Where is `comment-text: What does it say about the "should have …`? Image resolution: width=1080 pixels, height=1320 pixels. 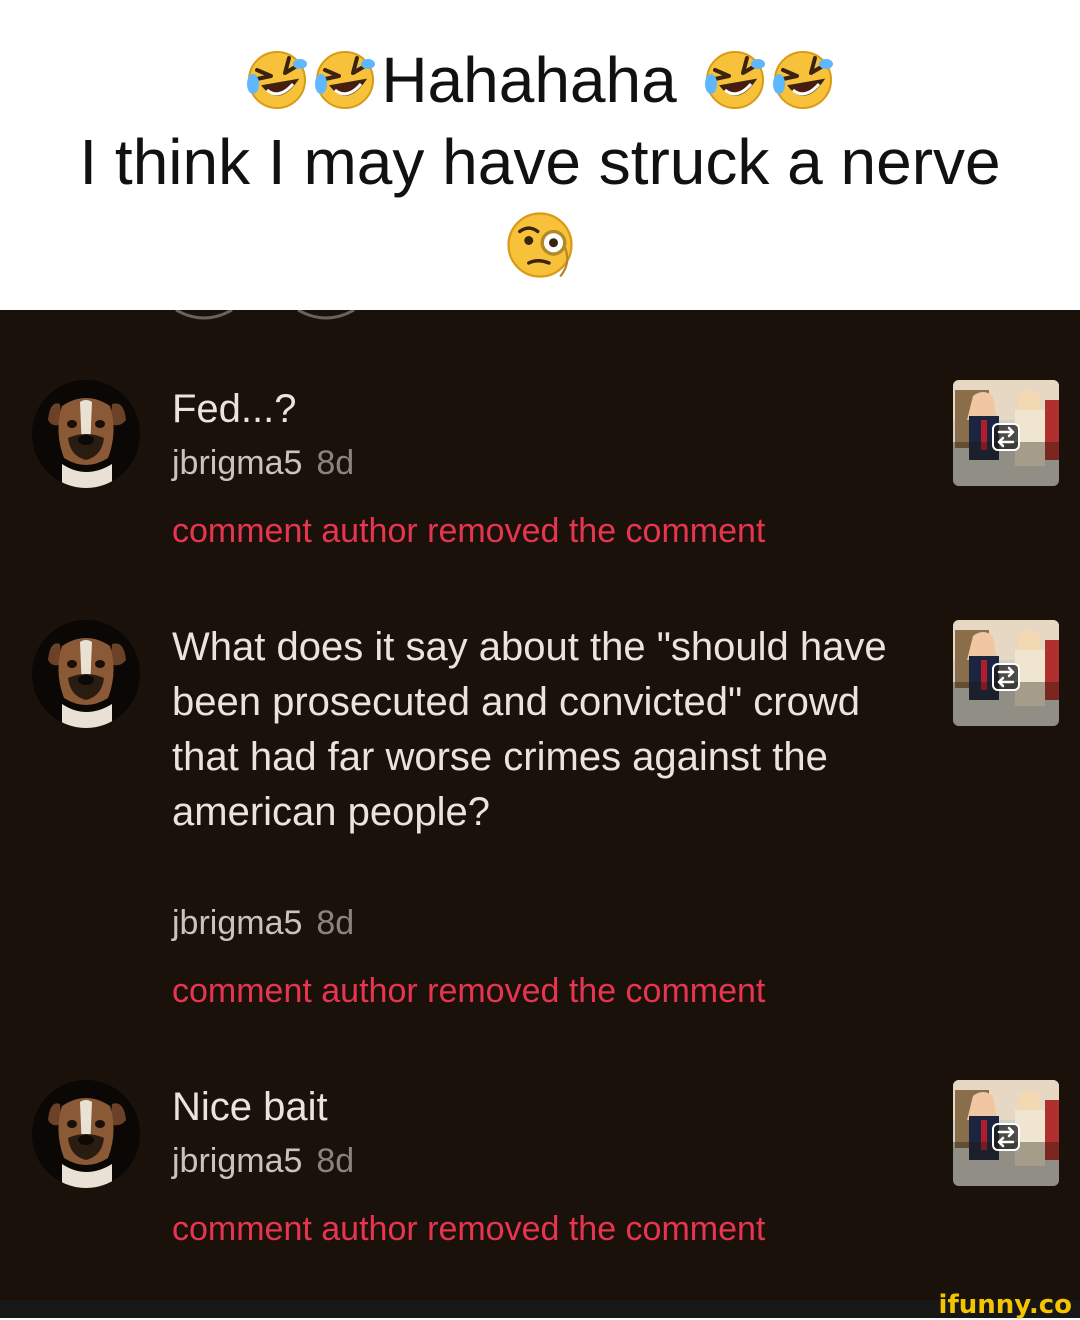 comment-text: What does it say about the "should have … is located at coordinates (529, 729).